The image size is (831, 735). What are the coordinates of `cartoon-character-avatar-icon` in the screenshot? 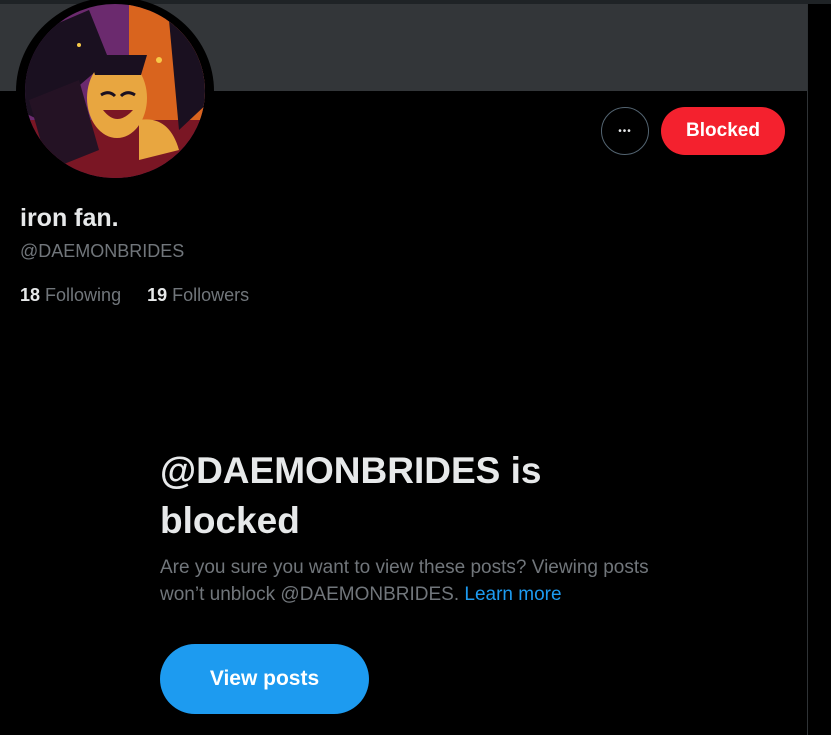 It's located at (115, 91).